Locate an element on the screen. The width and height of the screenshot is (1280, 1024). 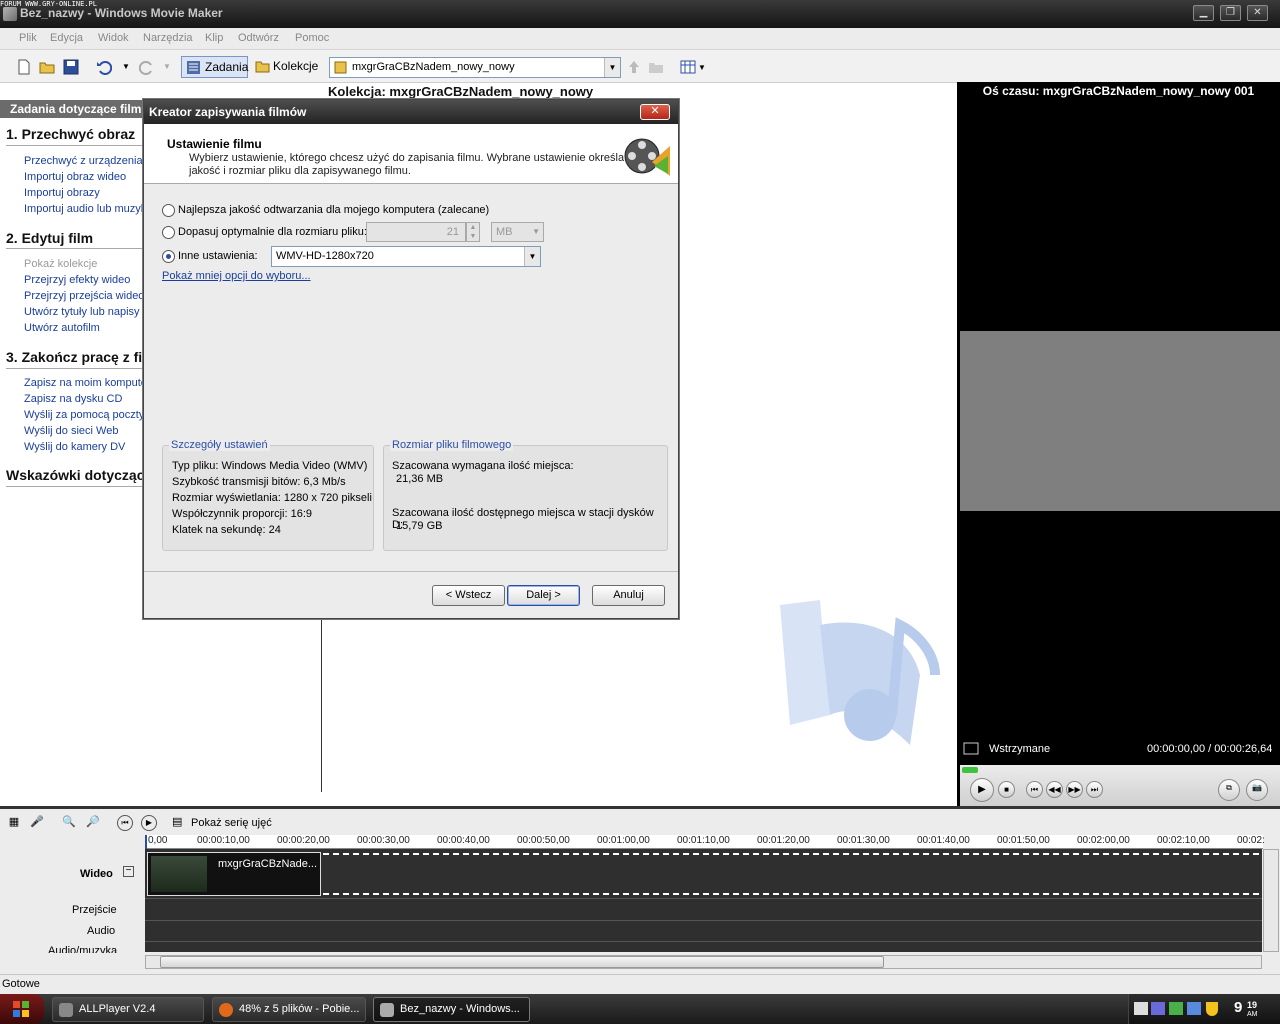
option-fit-radio is located at coordinates (168, 232).